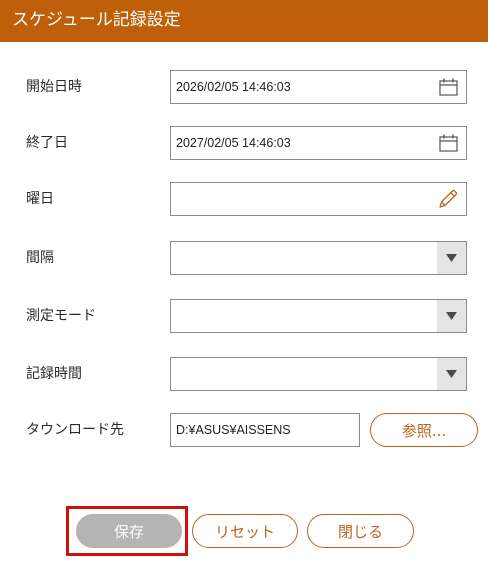 The height and width of the screenshot is (573, 488). I want to click on pencil-icon, so click(448, 198).